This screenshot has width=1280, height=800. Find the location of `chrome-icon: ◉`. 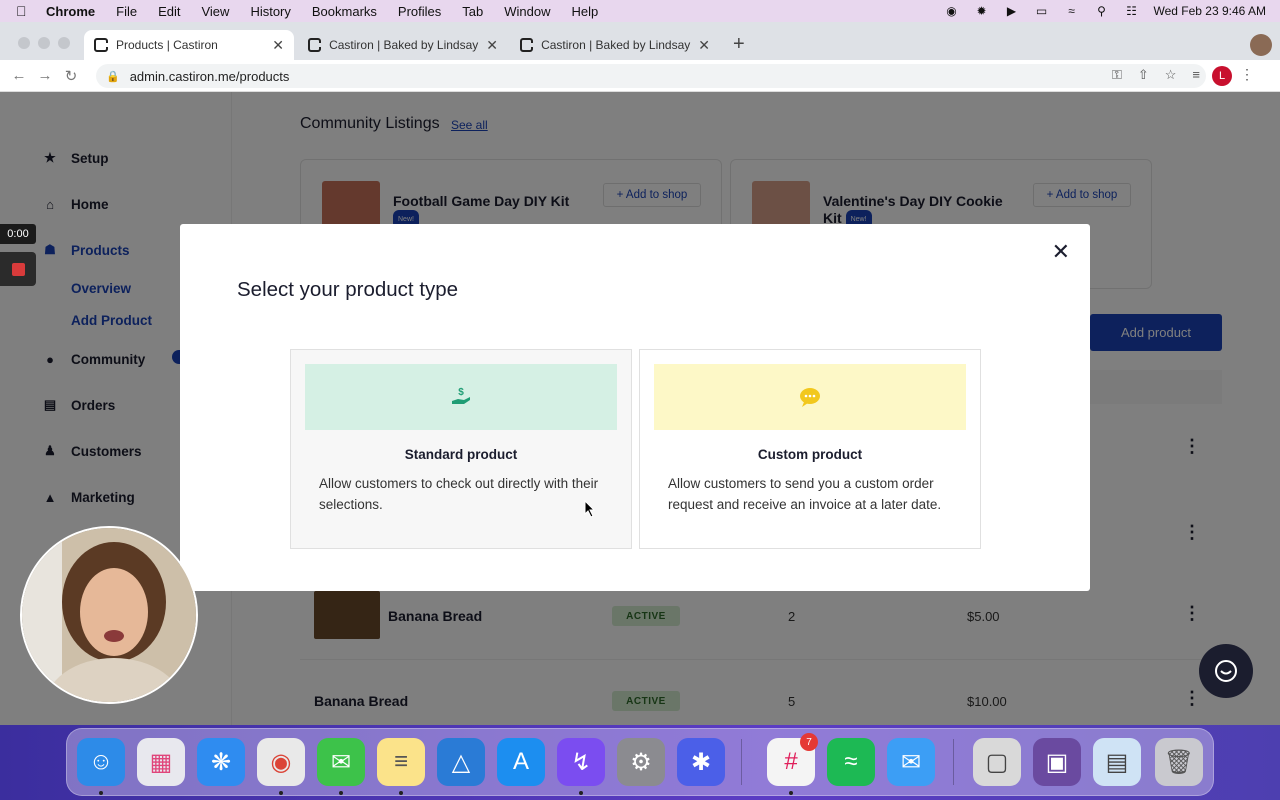

chrome-icon: ◉ is located at coordinates (281, 762).